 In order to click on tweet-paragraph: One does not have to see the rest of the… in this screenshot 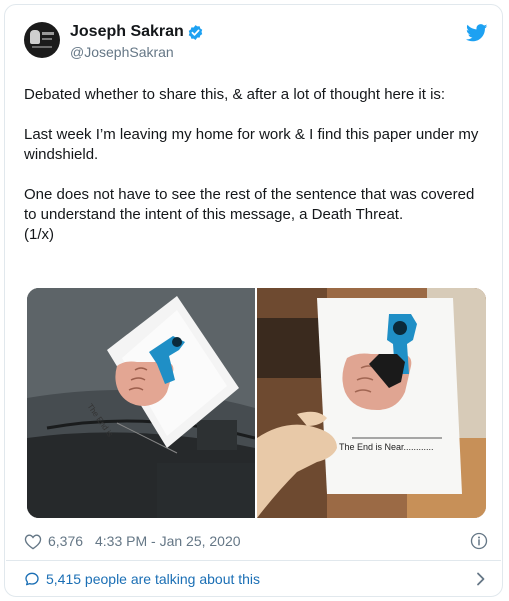, I will do `click(249, 204)`.